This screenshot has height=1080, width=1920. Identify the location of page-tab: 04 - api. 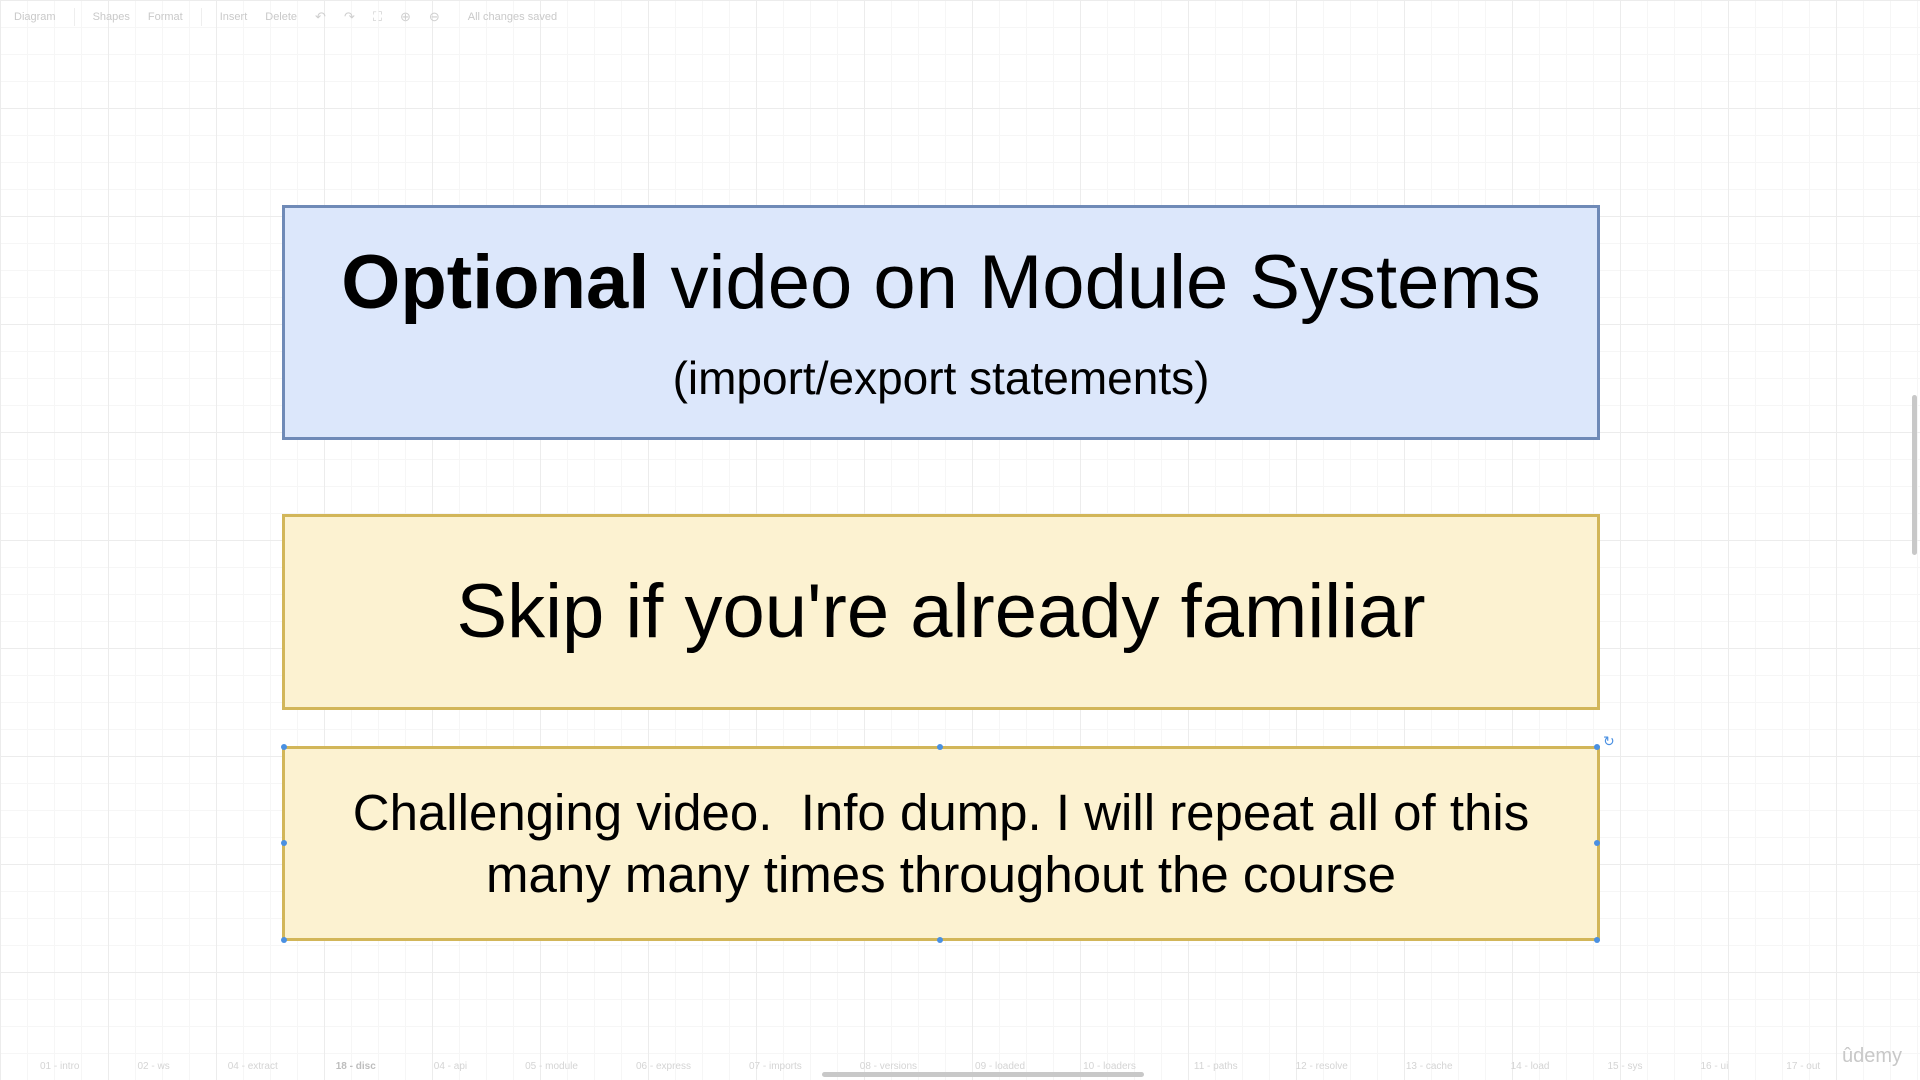
(450, 1066).